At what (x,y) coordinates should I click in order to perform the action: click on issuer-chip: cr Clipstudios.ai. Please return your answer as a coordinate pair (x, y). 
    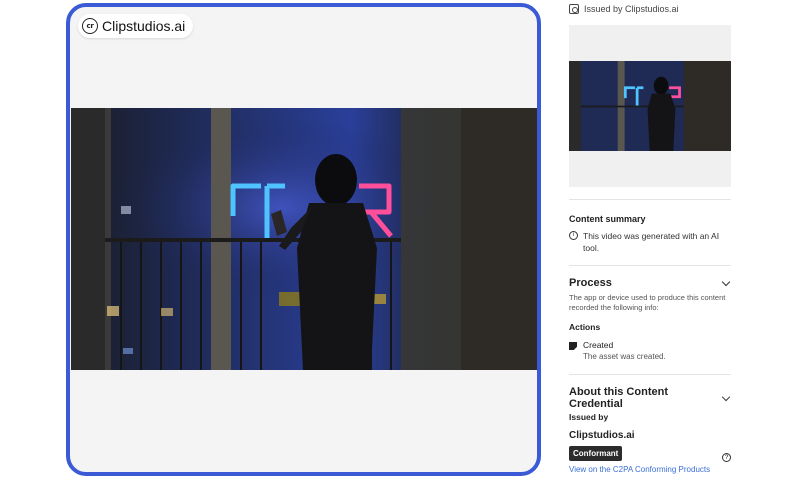
    Looking at the image, I should click on (136, 26).